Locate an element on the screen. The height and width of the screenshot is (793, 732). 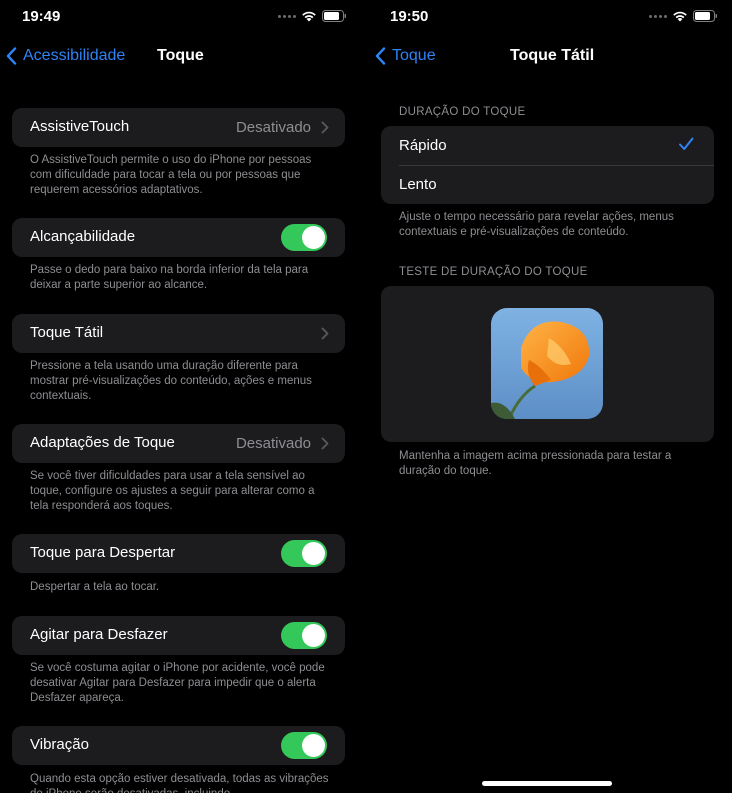
row-label: AssistiveTouch is located at coordinates (80, 126).